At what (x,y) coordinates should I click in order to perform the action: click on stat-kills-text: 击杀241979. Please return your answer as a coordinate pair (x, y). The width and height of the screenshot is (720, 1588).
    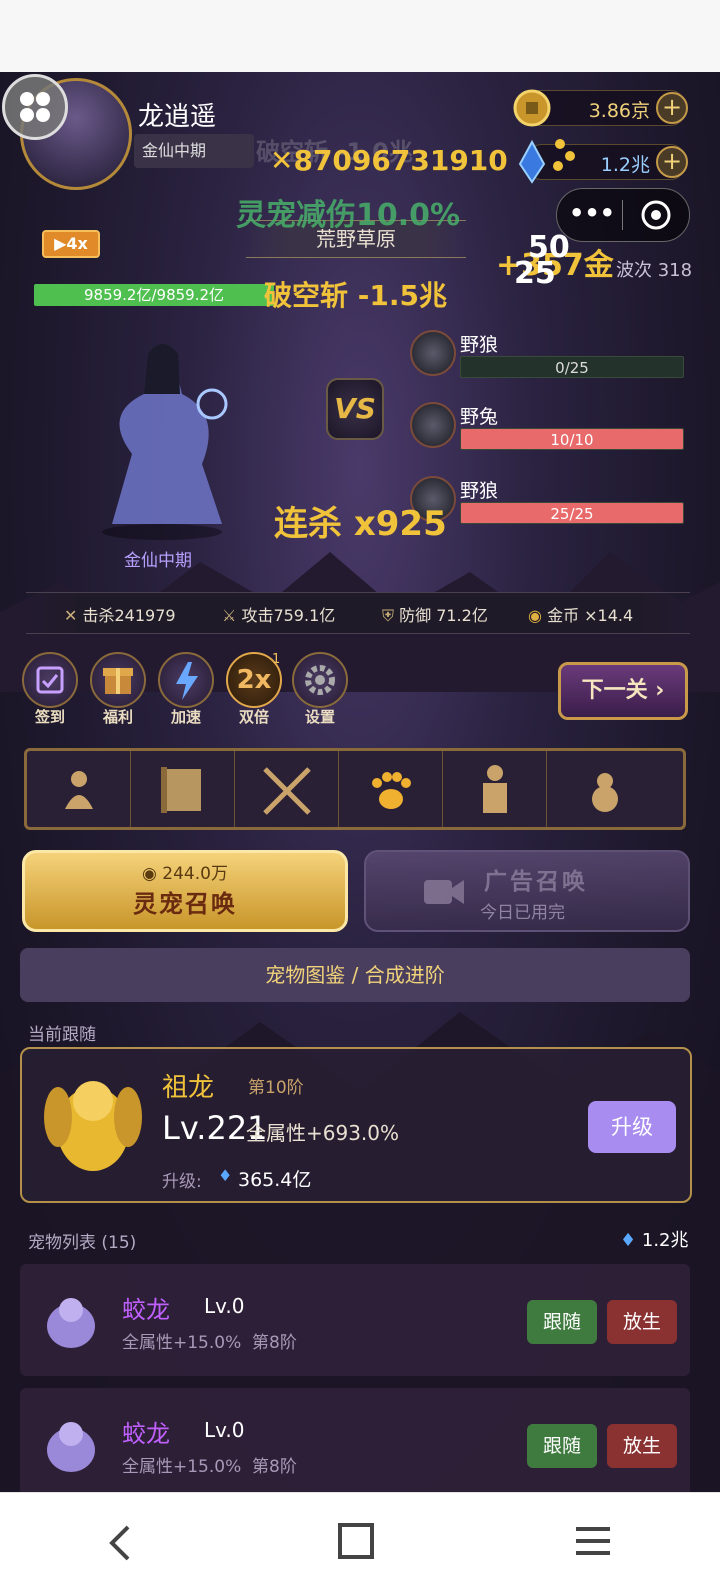
    Looking at the image, I should click on (129, 615).